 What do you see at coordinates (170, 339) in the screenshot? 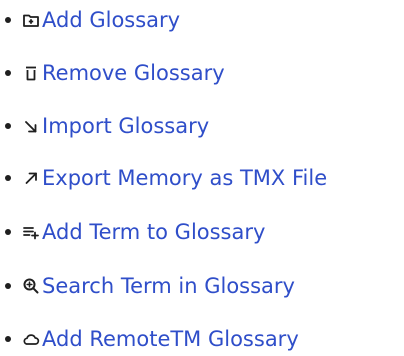
I see `add-remotetm-glossary-link: Add RemoteTM Glossary` at bounding box center [170, 339].